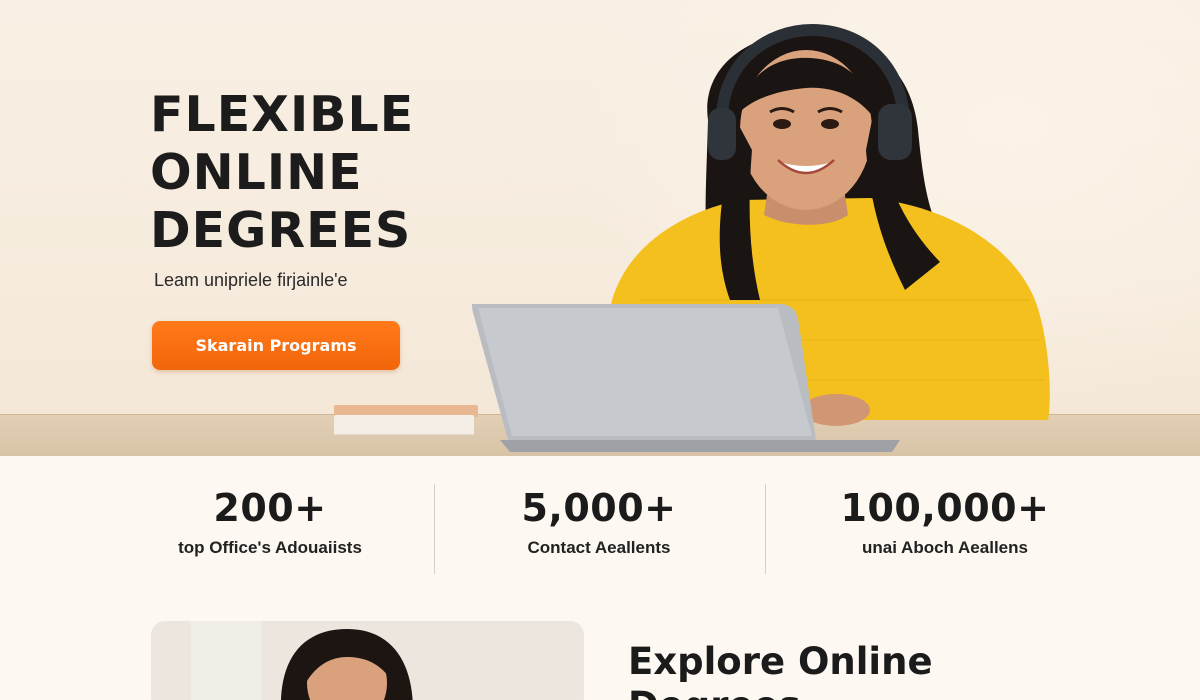 This screenshot has height=700, width=1200. I want to click on book-stack, so click(406, 420).